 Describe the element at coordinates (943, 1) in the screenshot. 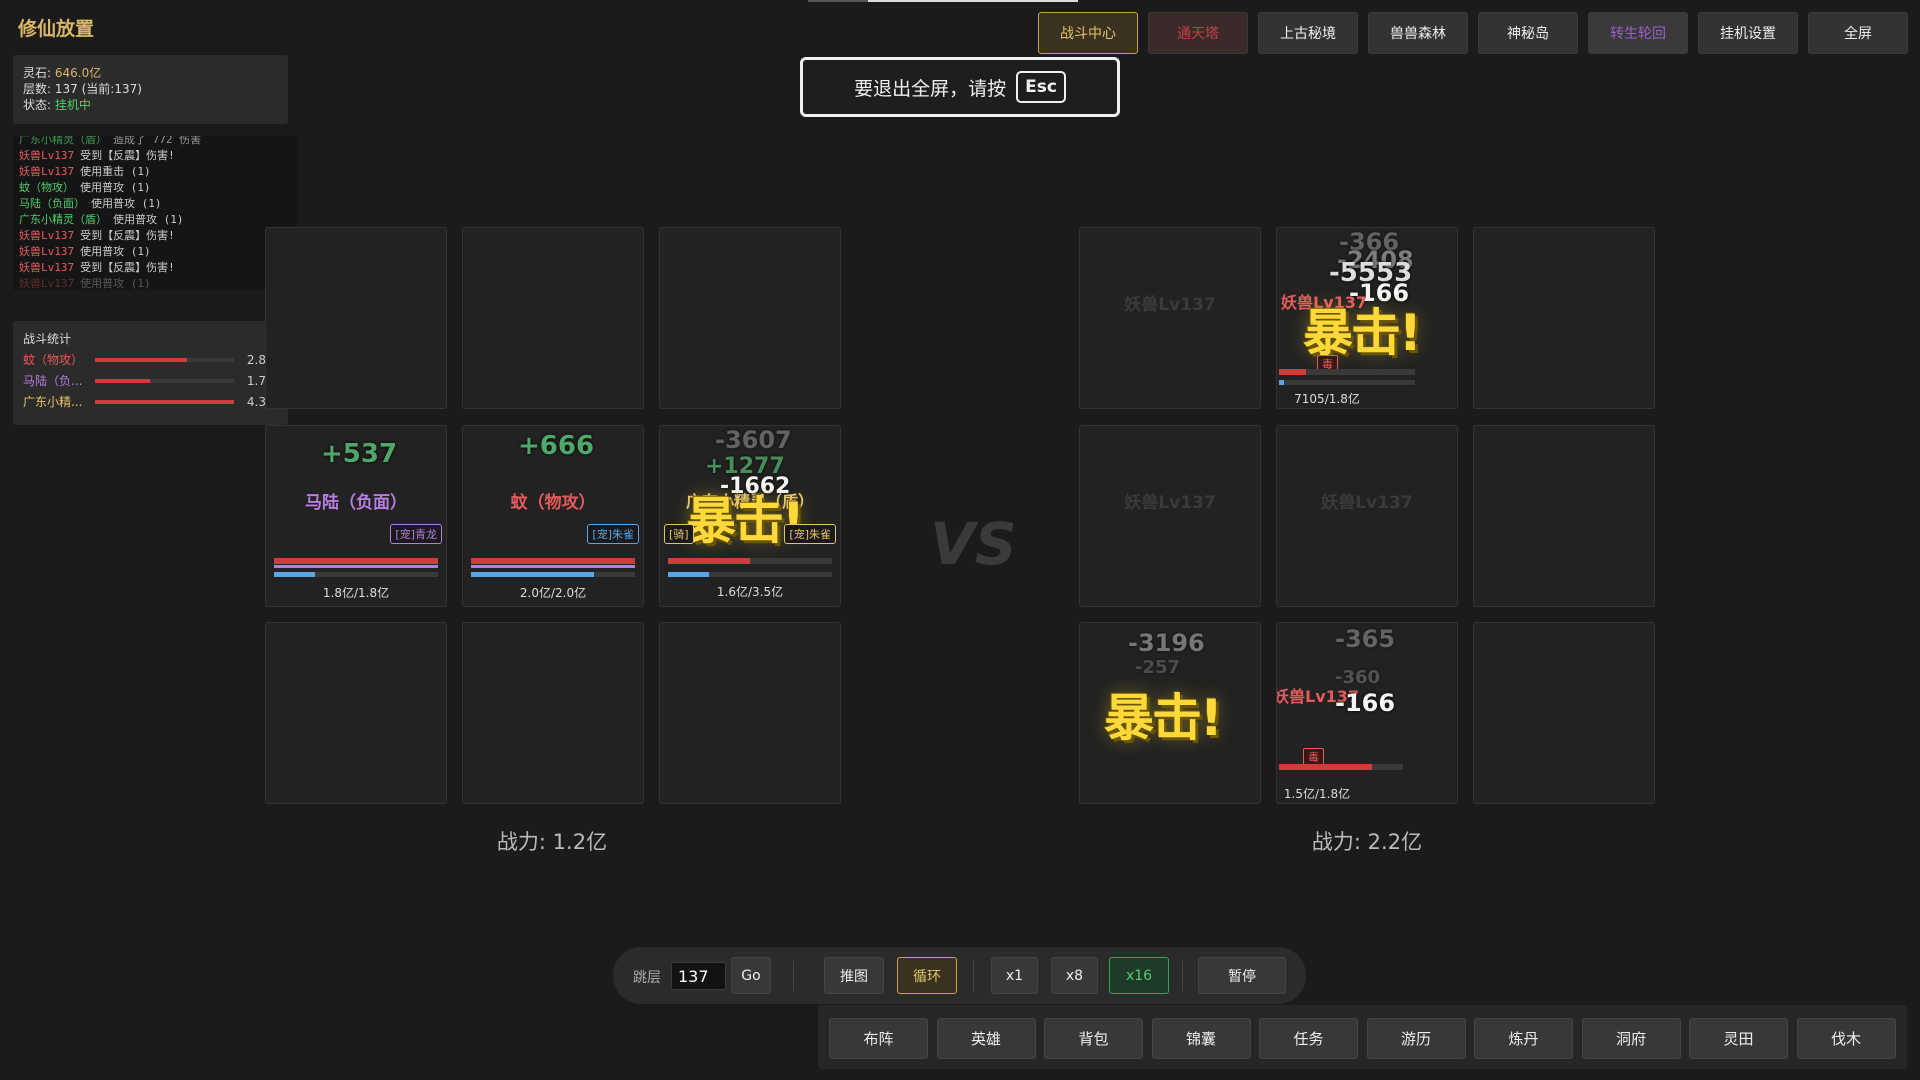

I see `top-strip` at that location.